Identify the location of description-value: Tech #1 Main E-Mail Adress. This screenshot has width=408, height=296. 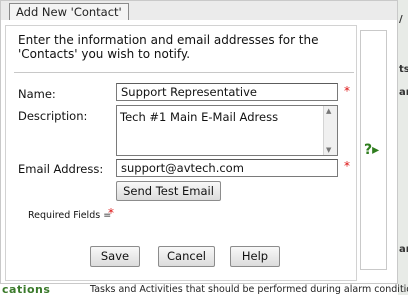
(199, 117).